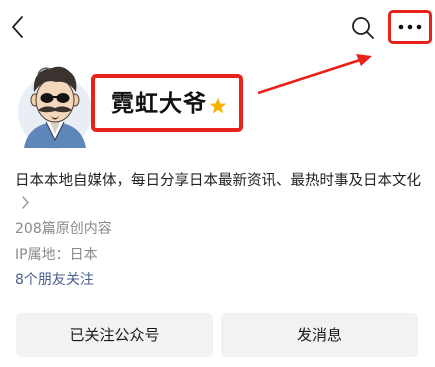 Image resolution: width=435 pixels, height=367 pixels. Describe the element at coordinates (219, 192) in the screenshot. I see `bio-row: 日本本地自媒体，每日分享日本最新资讯、最热时事及日本文化` at that location.